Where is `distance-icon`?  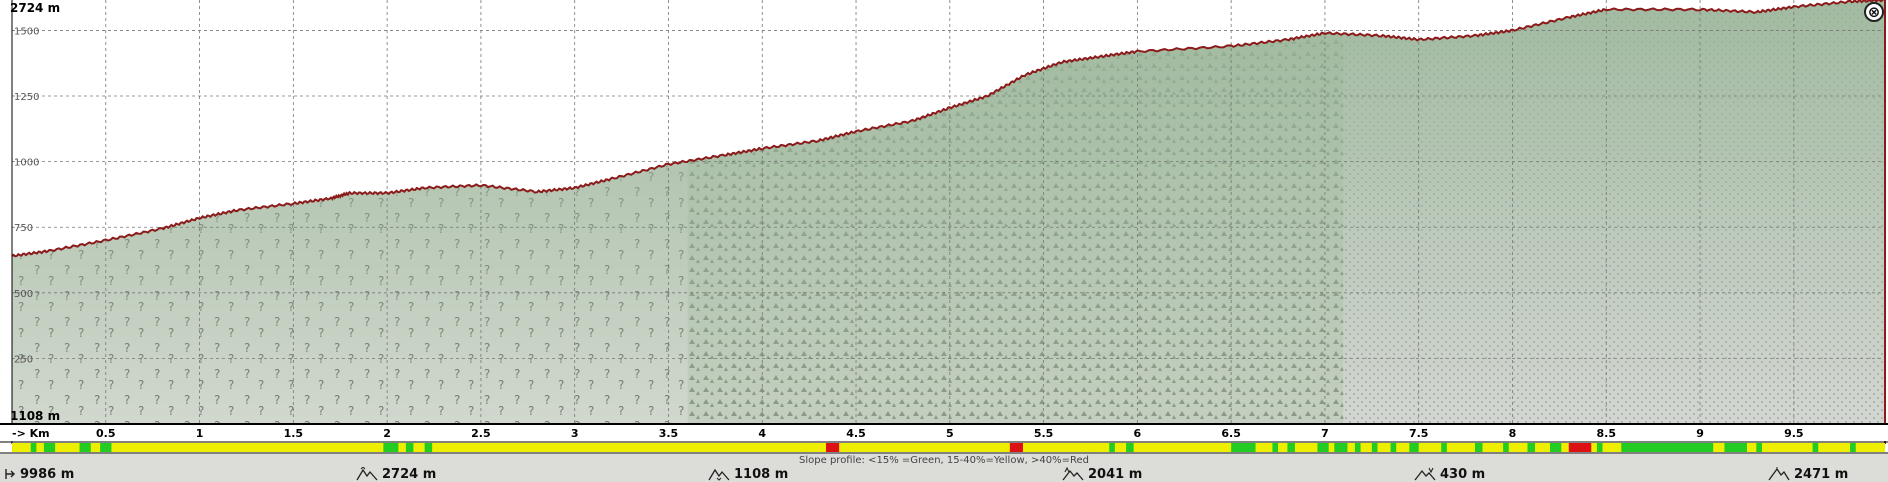 distance-icon is located at coordinates (10, 474).